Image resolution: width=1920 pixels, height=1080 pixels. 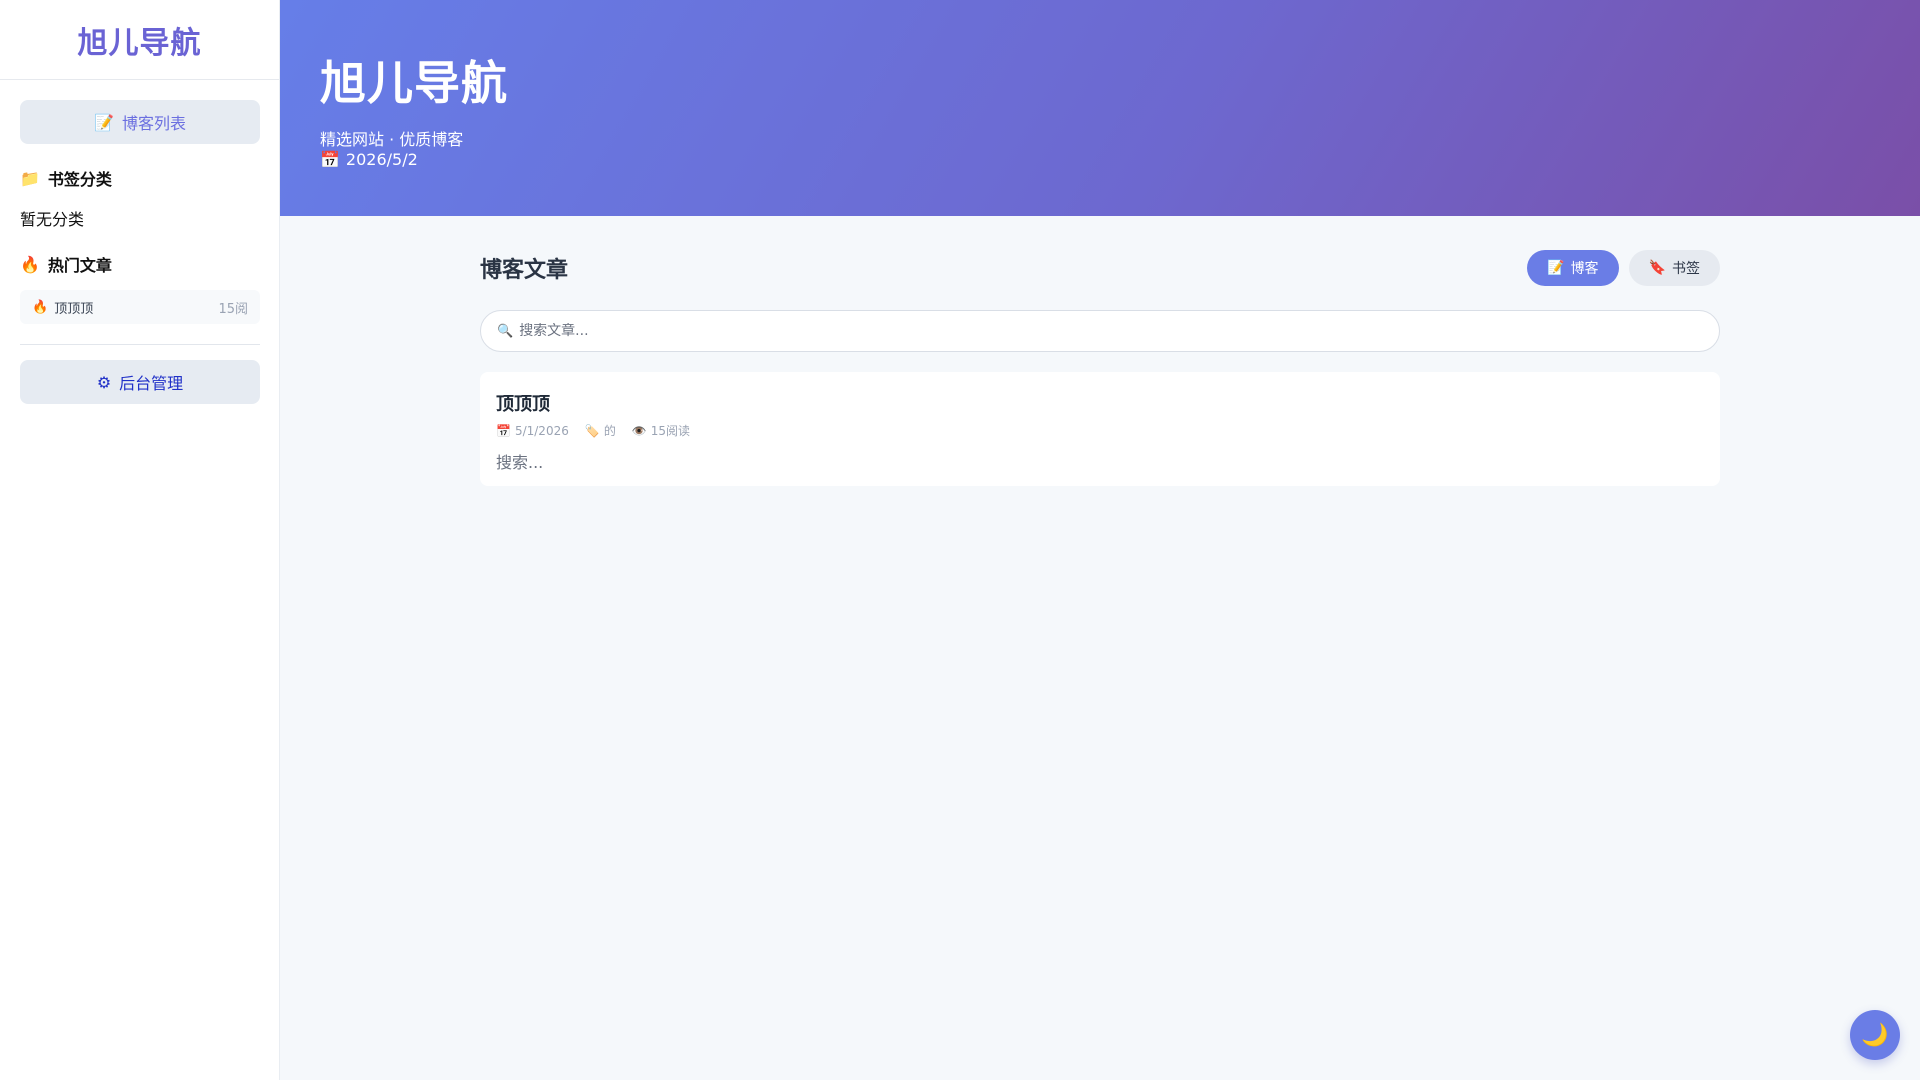 I want to click on blog-list-label: 博客列表, so click(x=153, y=123).